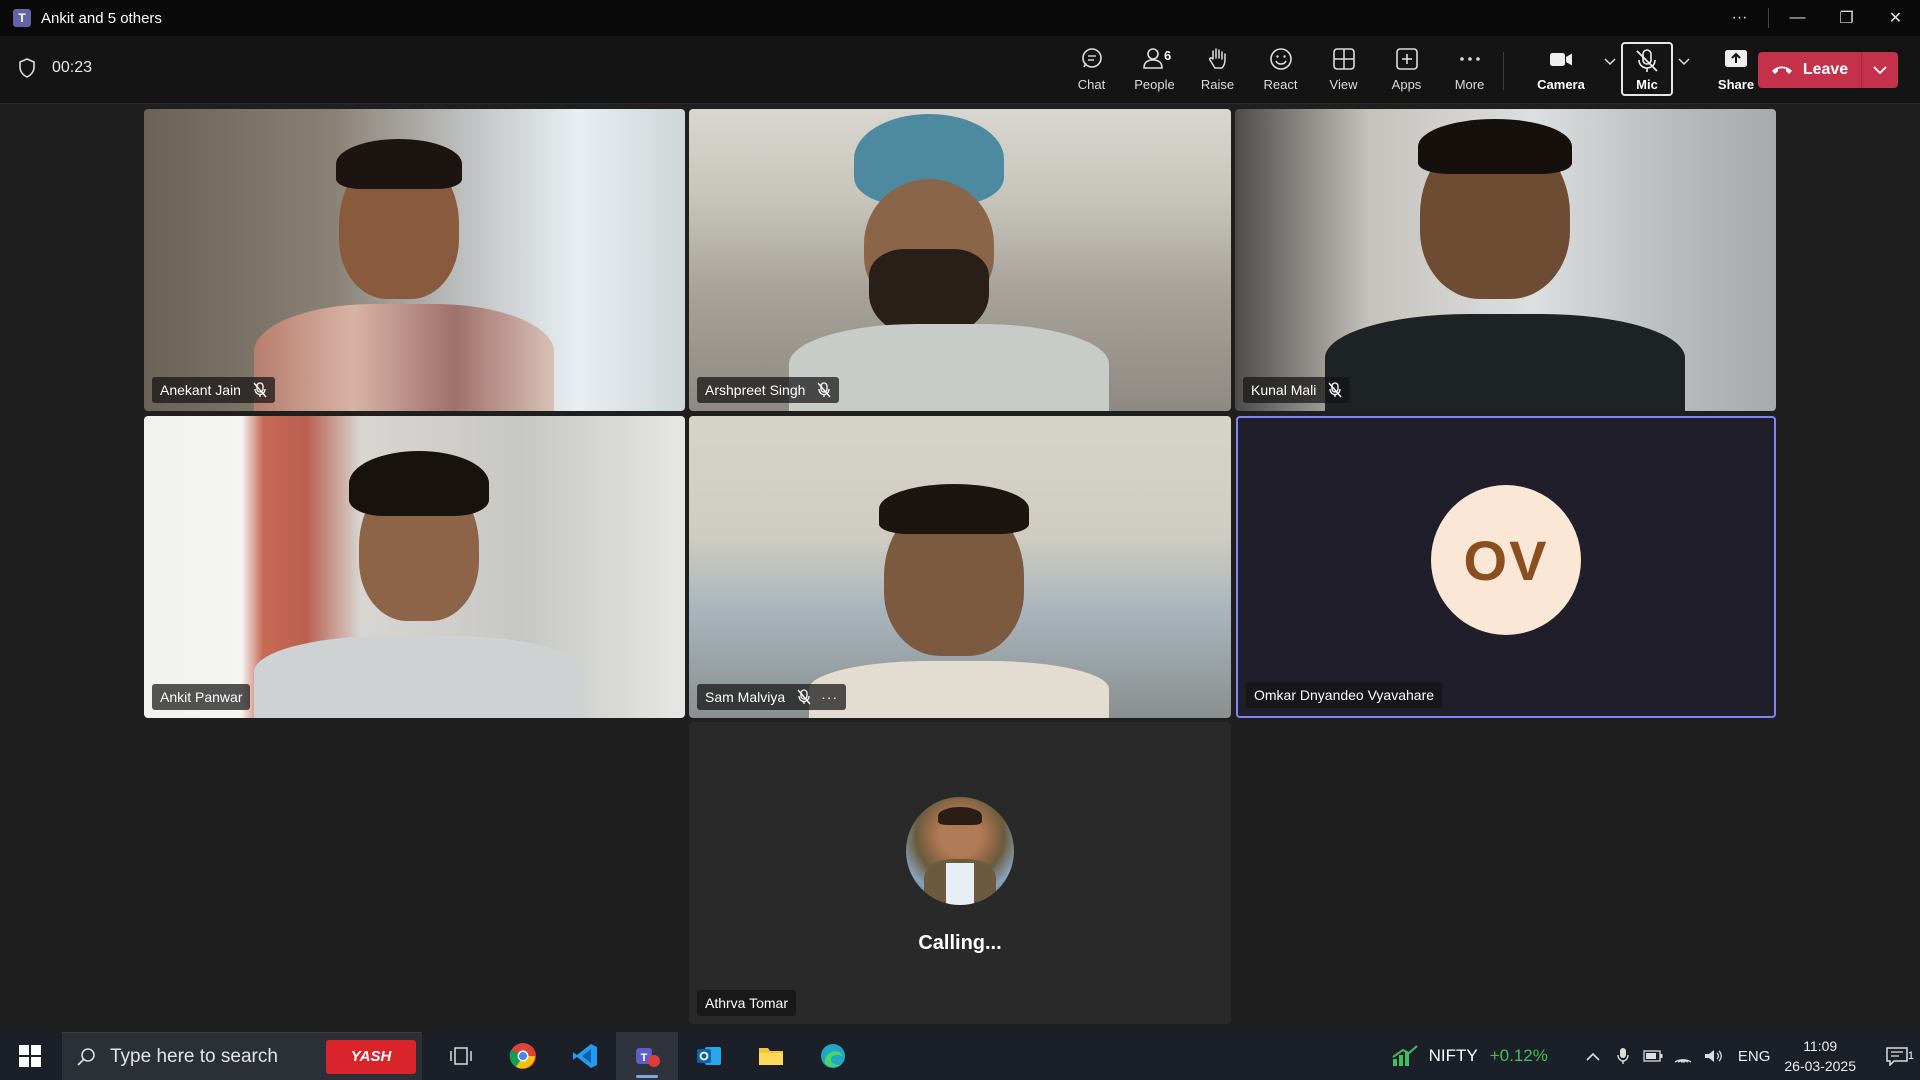  What do you see at coordinates (1469, 59) in the screenshot?
I see `more-dots-icon` at bounding box center [1469, 59].